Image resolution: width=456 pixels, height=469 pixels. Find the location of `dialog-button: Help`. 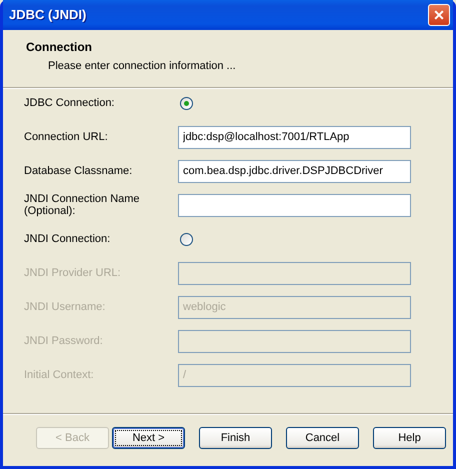

dialog-button: Help is located at coordinates (409, 438).